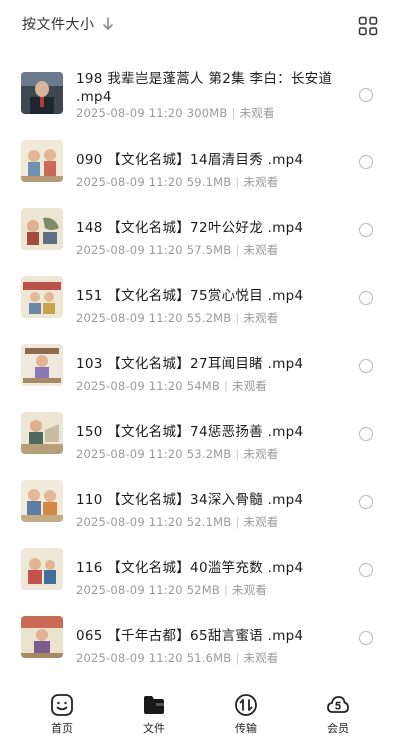 Image resolution: width=400 pixels, height=743 pixels. What do you see at coordinates (190, 364) in the screenshot?
I see `file-title: 103 【文化名城】27耳闻目睹 .mp4` at bounding box center [190, 364].